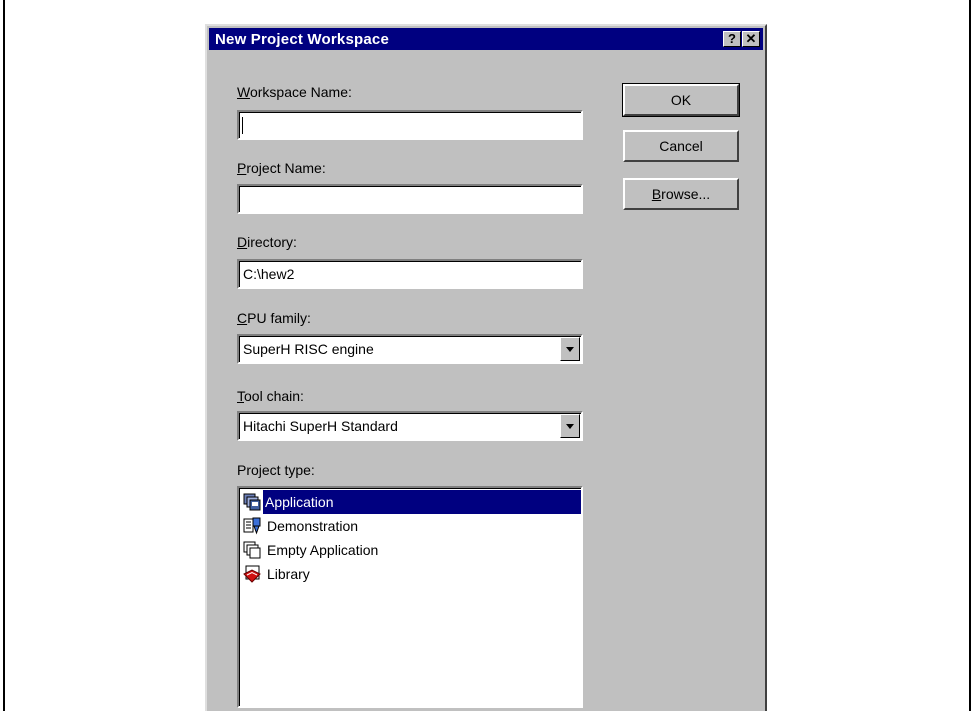 Image resolution: width=973 pixels, height=711 pixels. Describe the element at coordinates (242, 125) in the screenshot. I see `text-caret` at that location.